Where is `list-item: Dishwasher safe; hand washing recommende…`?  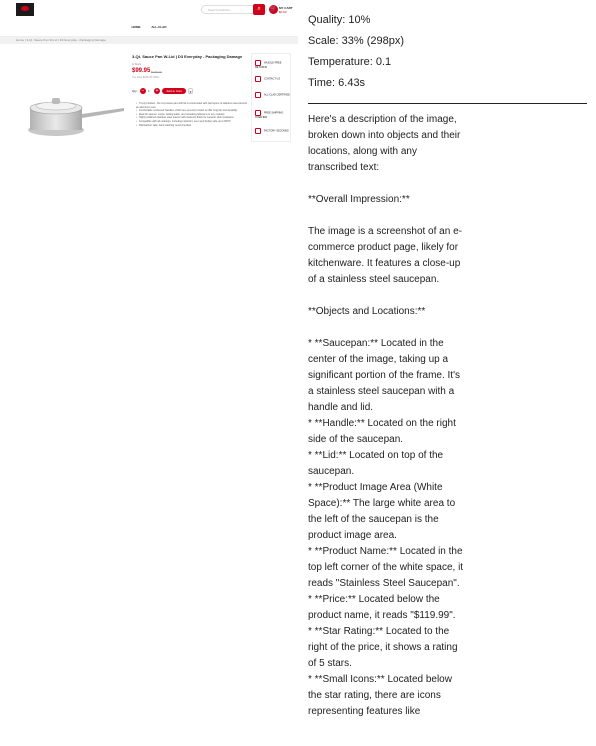 list-item: Dishwasher safe; hand washing recommende… is located at coordinates (192, 126).